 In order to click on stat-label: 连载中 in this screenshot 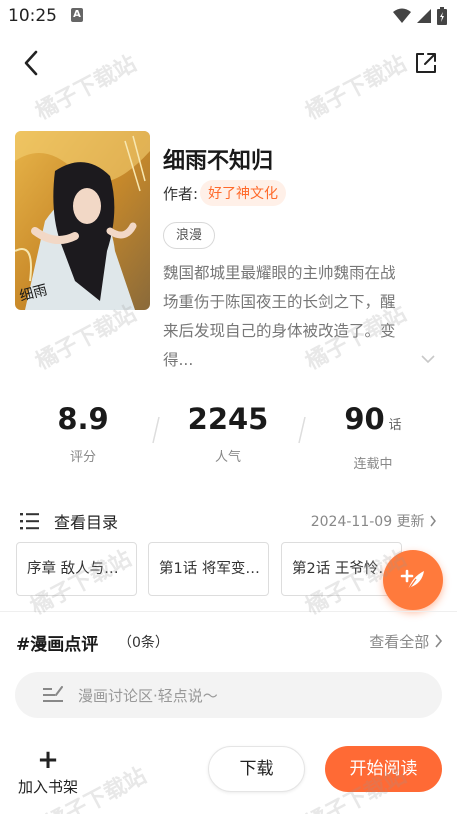, I will do `click(373, 464)`.